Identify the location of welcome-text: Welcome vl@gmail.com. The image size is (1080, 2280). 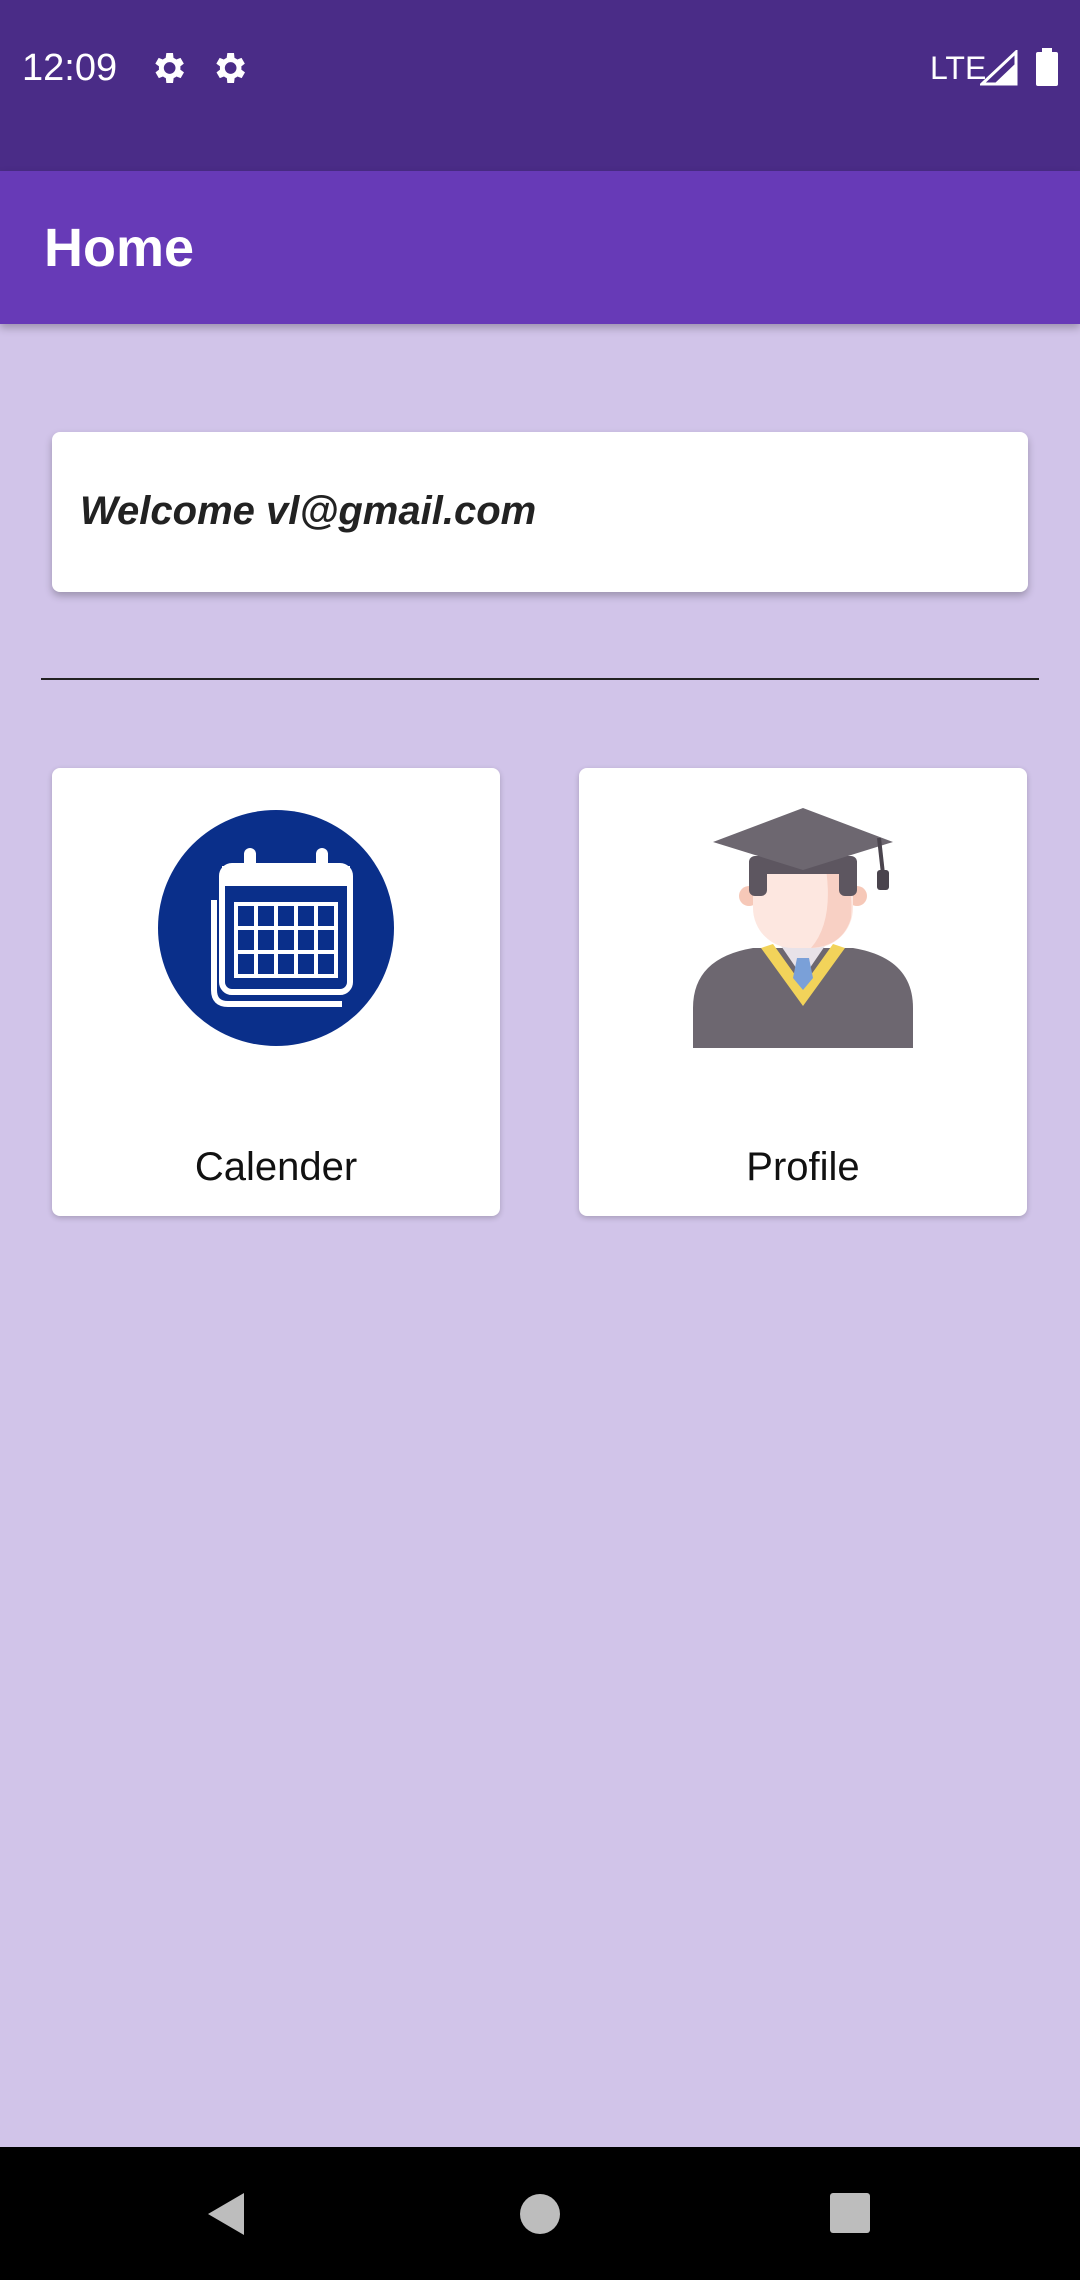
(308, 511).